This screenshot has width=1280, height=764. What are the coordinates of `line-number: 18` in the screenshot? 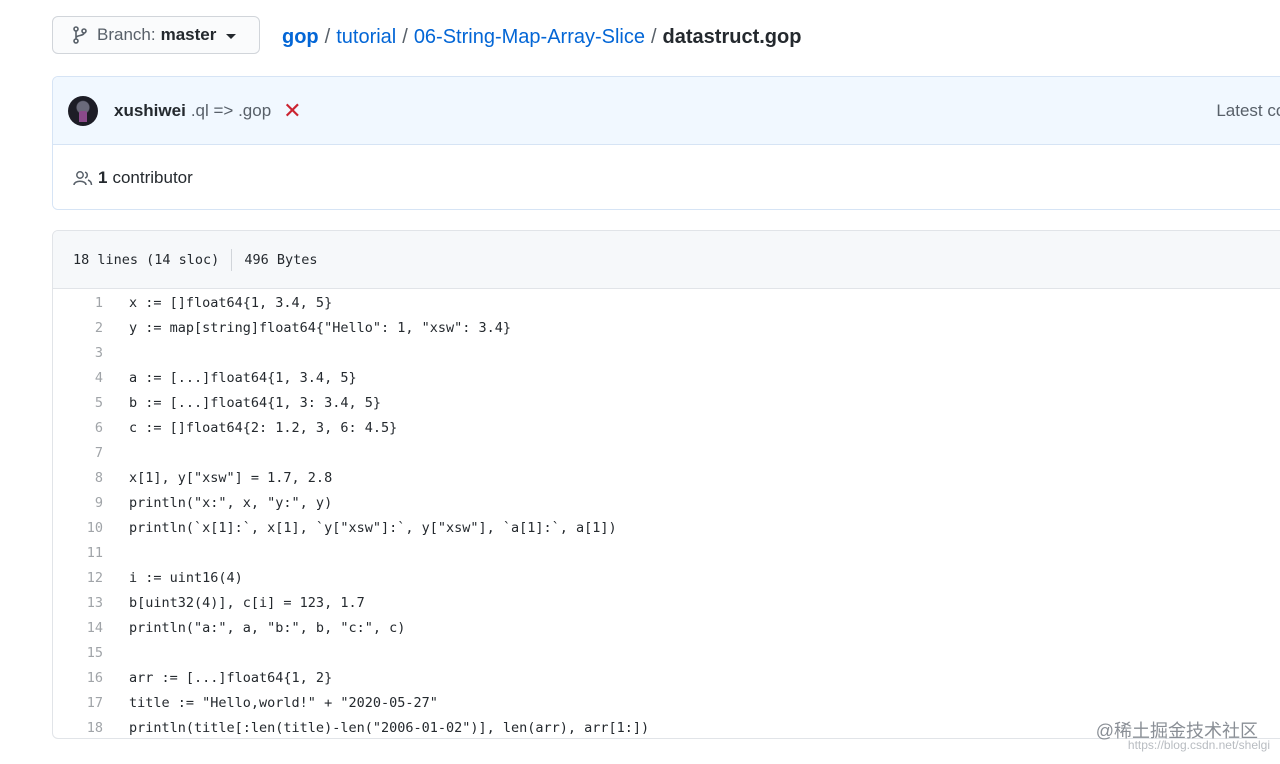 It's located at (91, 728).